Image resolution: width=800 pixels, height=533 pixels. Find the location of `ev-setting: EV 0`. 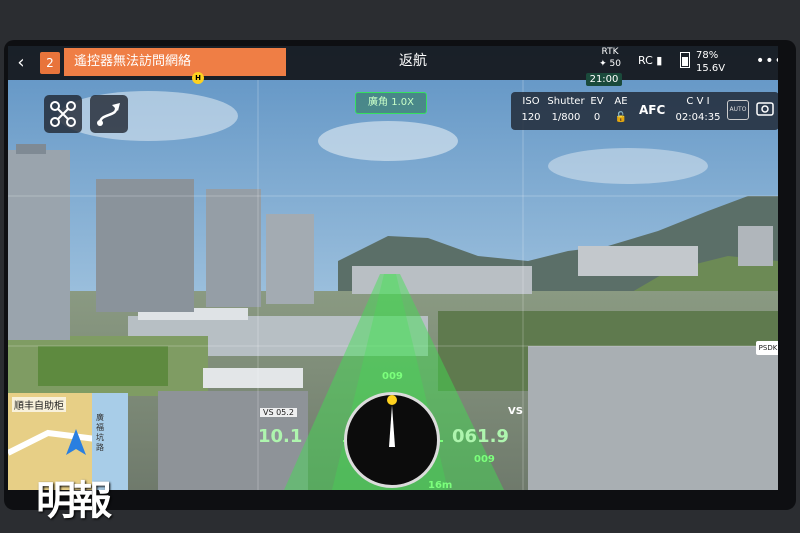

ev-setting: EV 0 is located at coordinates (597, 110).